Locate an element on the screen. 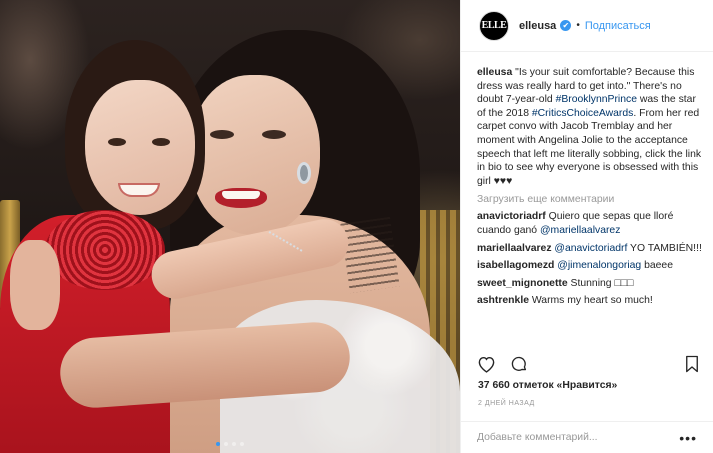  woman-smile is located at coordinates (241, 195).